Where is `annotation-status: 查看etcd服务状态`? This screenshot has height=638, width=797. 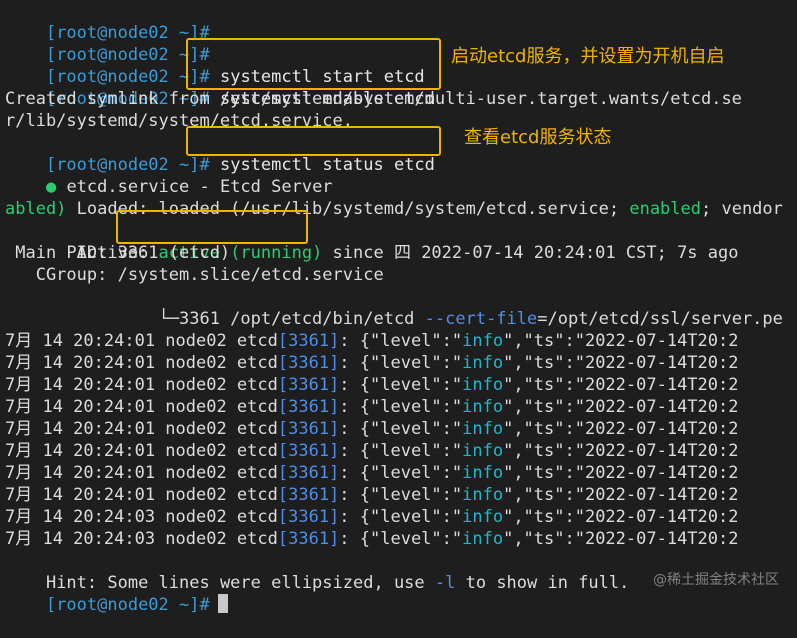 annotation-status: 查看etcd服务状态 is located at coordinates (538, 137).